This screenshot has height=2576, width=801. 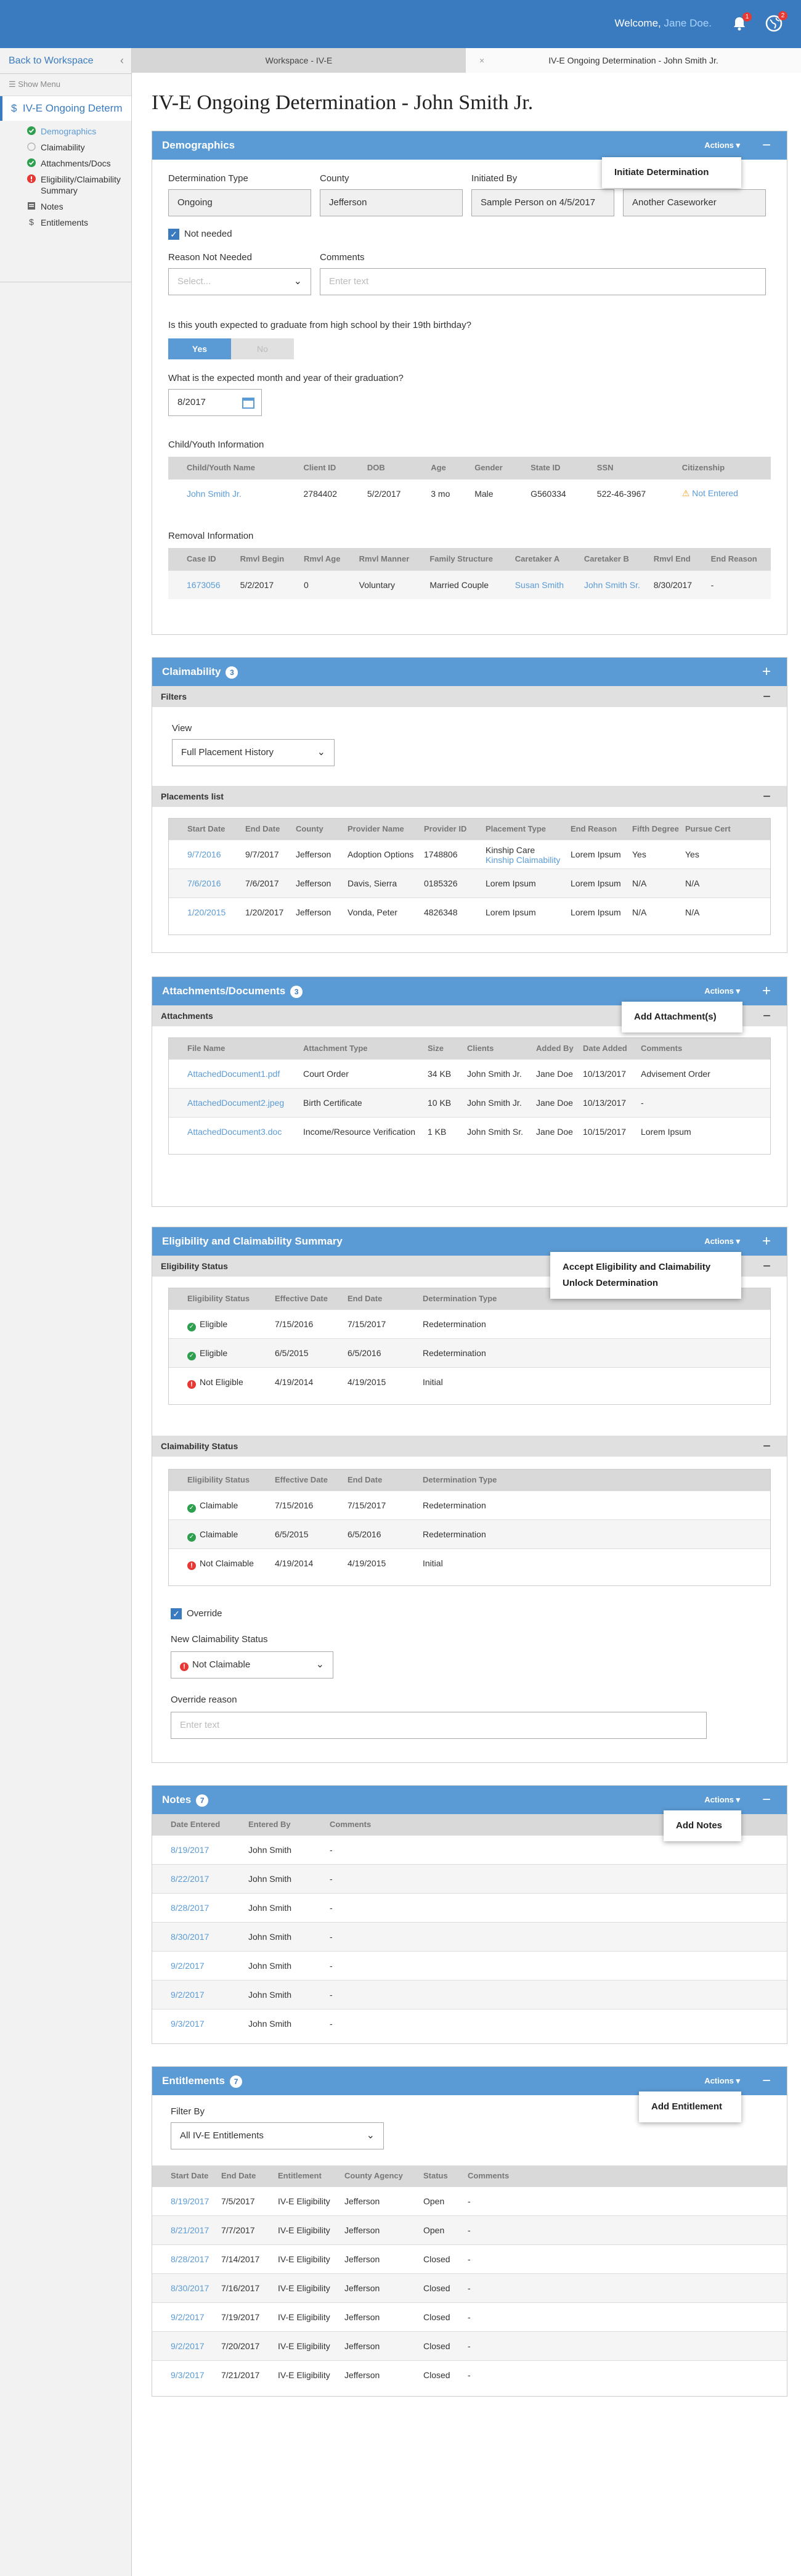 What do you see at coordinates (469, 1381) in the screenshot?
I see `table-row: ! Not Eligible 4/19/2014 4/19/2015 Initial` at bounding box center [469, 1381].